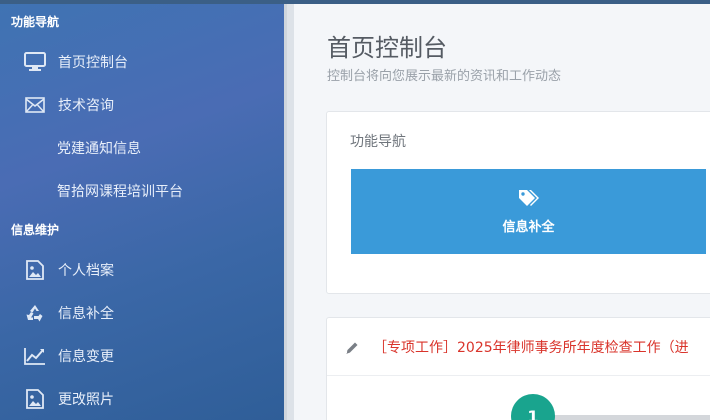 The height and width of the screenshot is (420, 710). Describe the element at coordinates (142, 147) in the screenshot. I see `sidebar-item-party-notice: 党建通知信息` at that location.